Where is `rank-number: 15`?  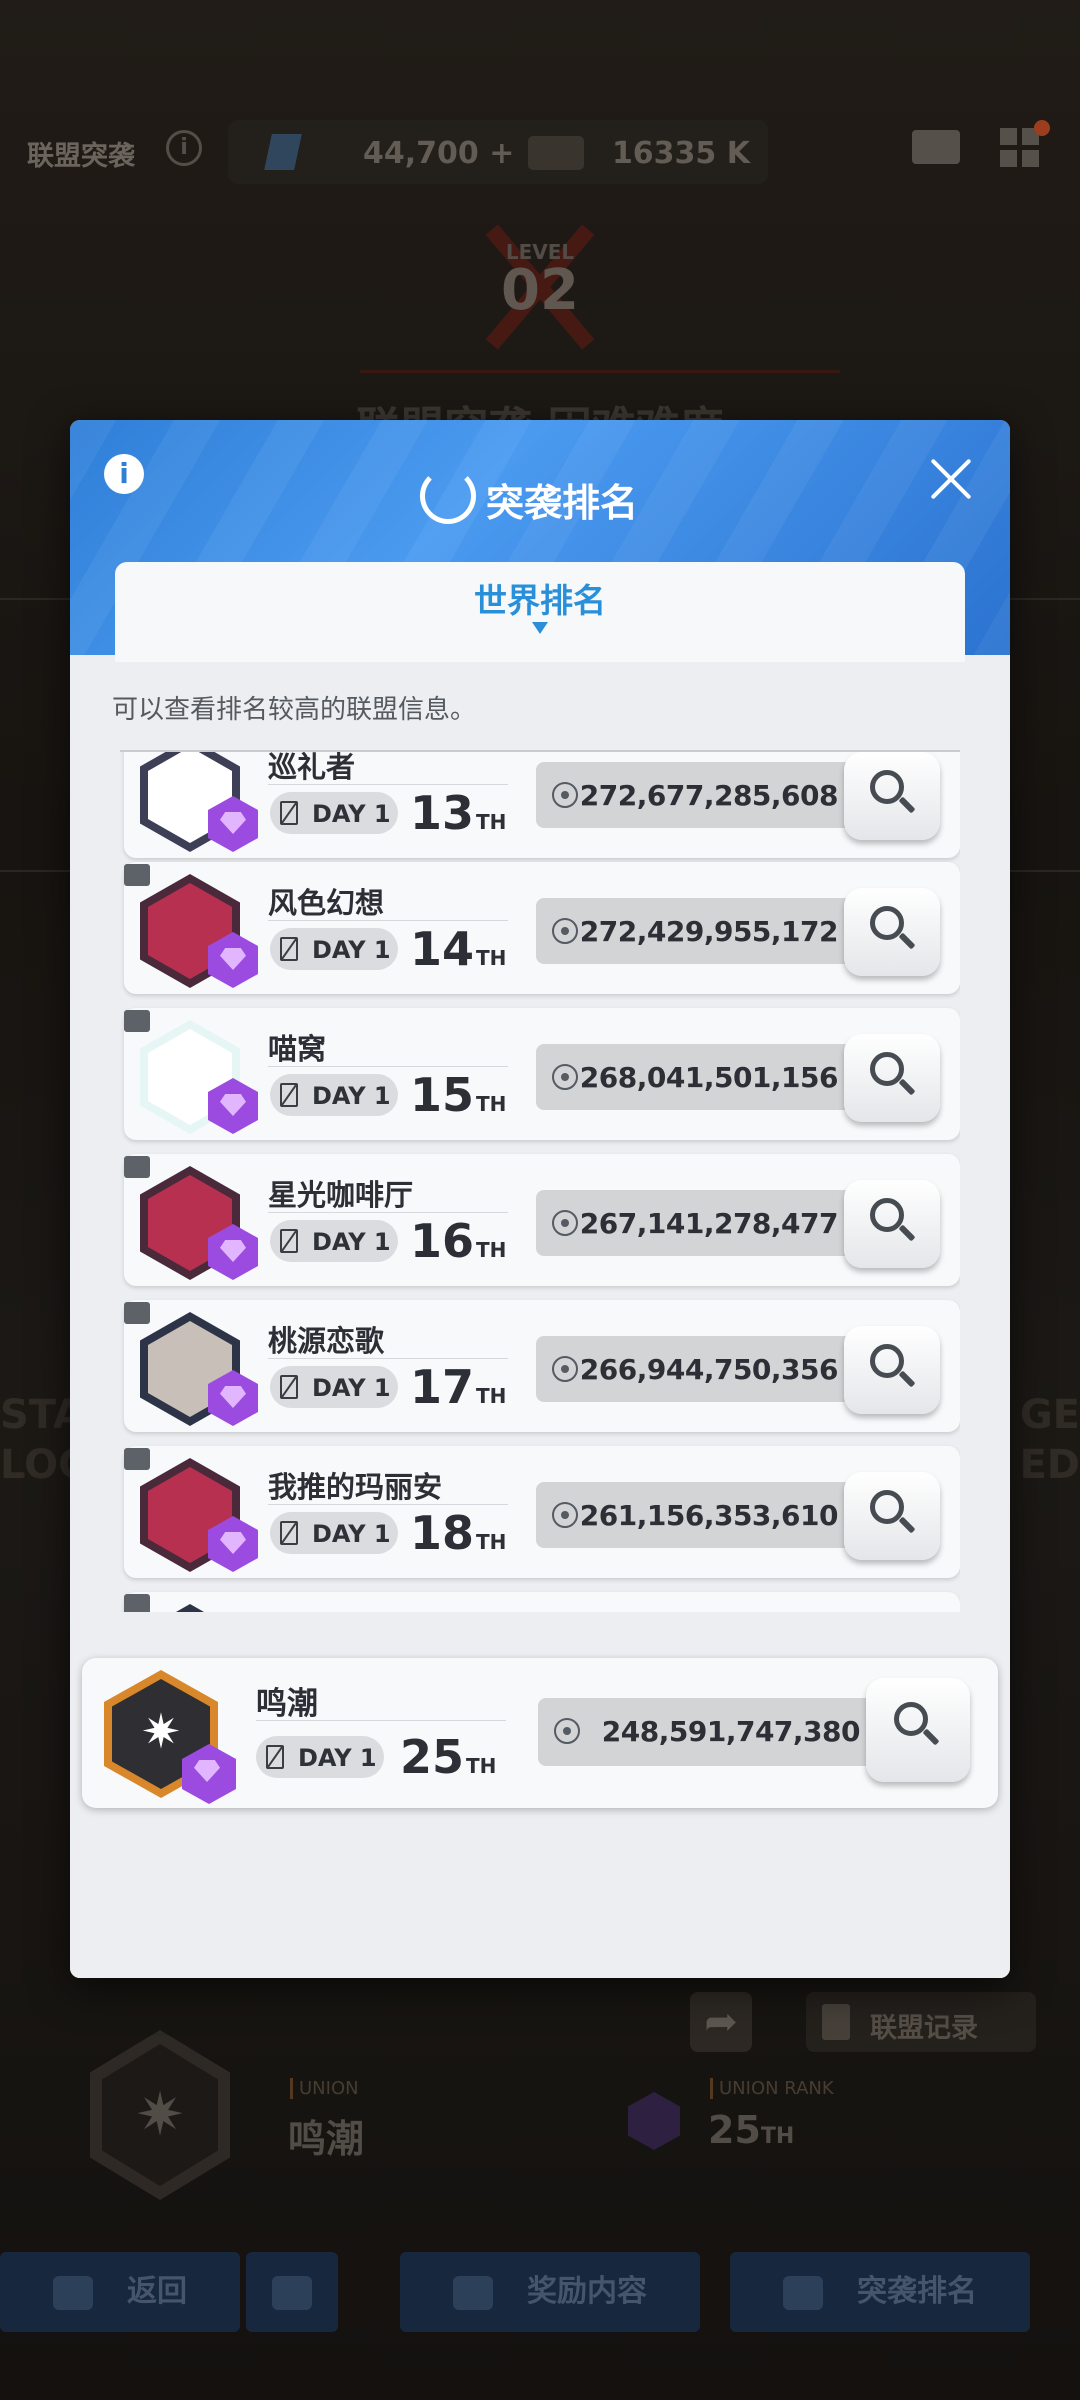
rank-number: 15 is located at coordinates (442, 1095).